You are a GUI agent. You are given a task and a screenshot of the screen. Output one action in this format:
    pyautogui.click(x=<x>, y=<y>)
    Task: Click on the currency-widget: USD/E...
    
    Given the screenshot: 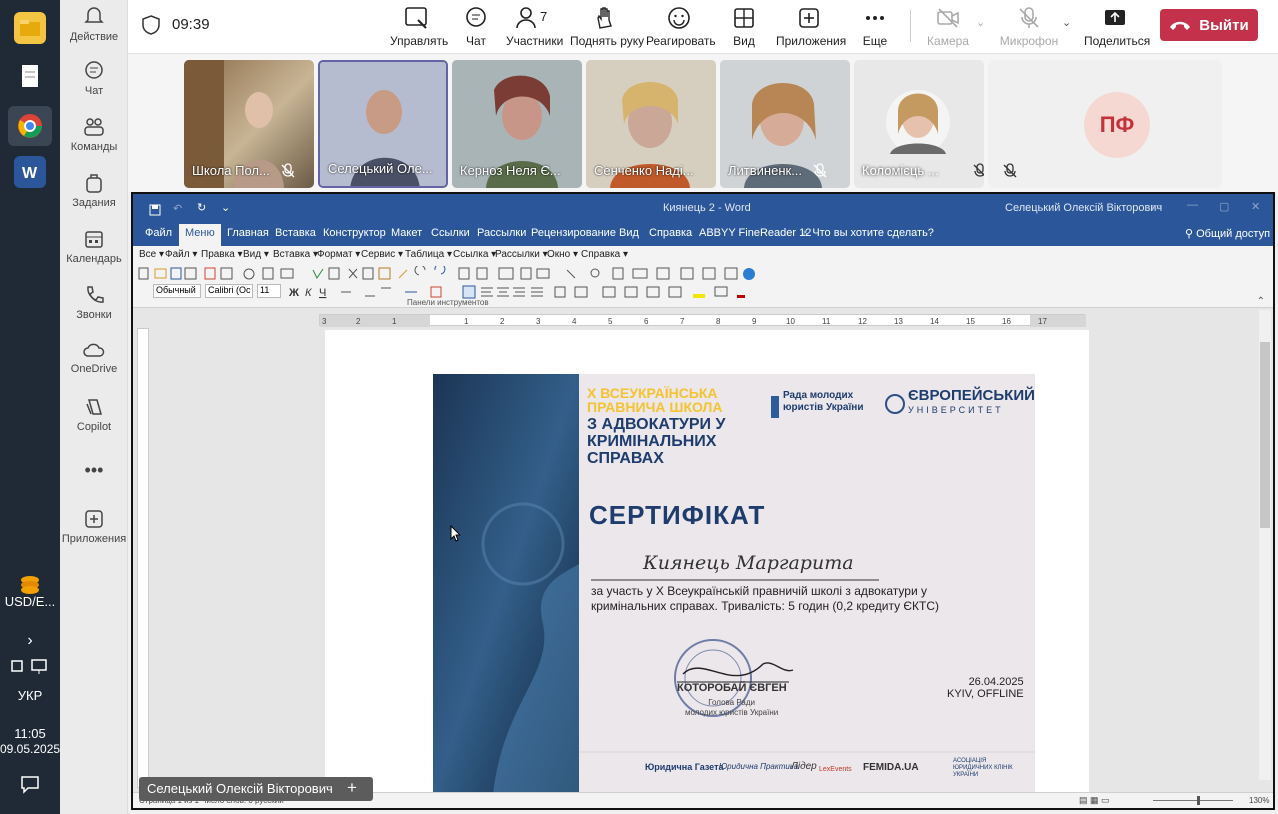 What is the action you would take?
    pyautogui.click(x=30, y=601)
    